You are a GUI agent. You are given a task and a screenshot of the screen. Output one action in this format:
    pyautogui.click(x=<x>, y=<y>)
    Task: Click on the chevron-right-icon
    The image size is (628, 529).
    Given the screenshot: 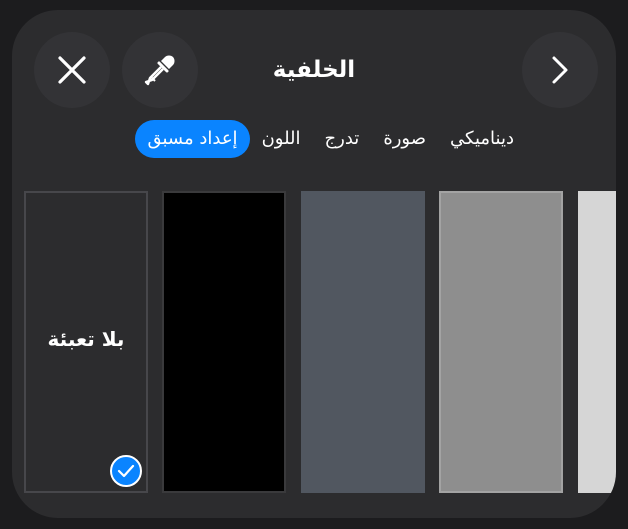 What is the action you would take?
    pyautogui.click(x=560, y=70)
    